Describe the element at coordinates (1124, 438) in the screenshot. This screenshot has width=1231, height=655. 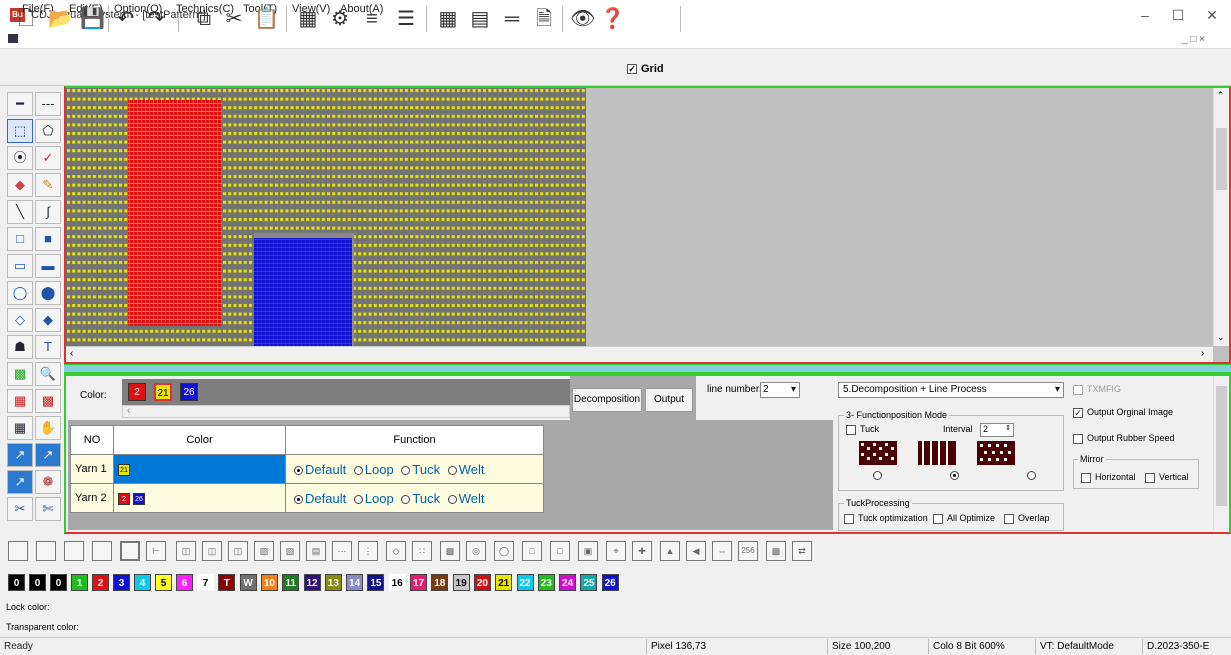
I see `output-rubber-option: Output Rubber Speed` at that location.